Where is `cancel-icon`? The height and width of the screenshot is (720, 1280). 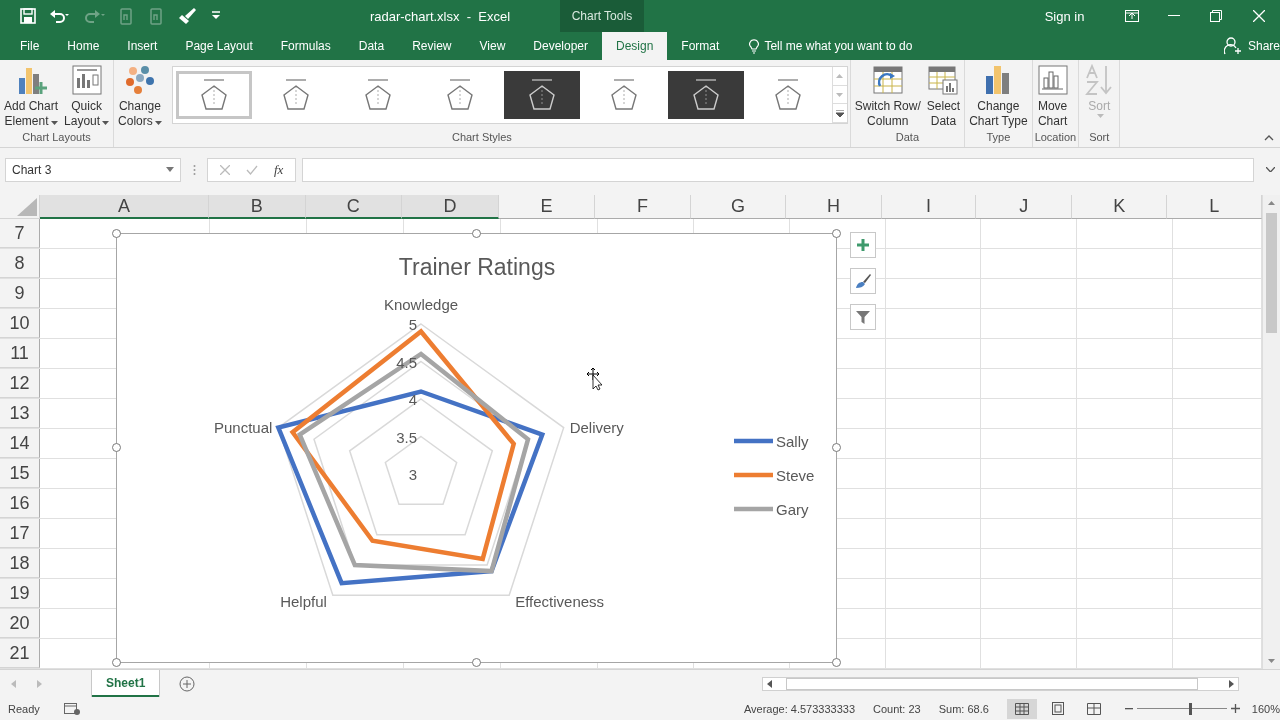 cancel-icon is located at coordinates (225, 169).